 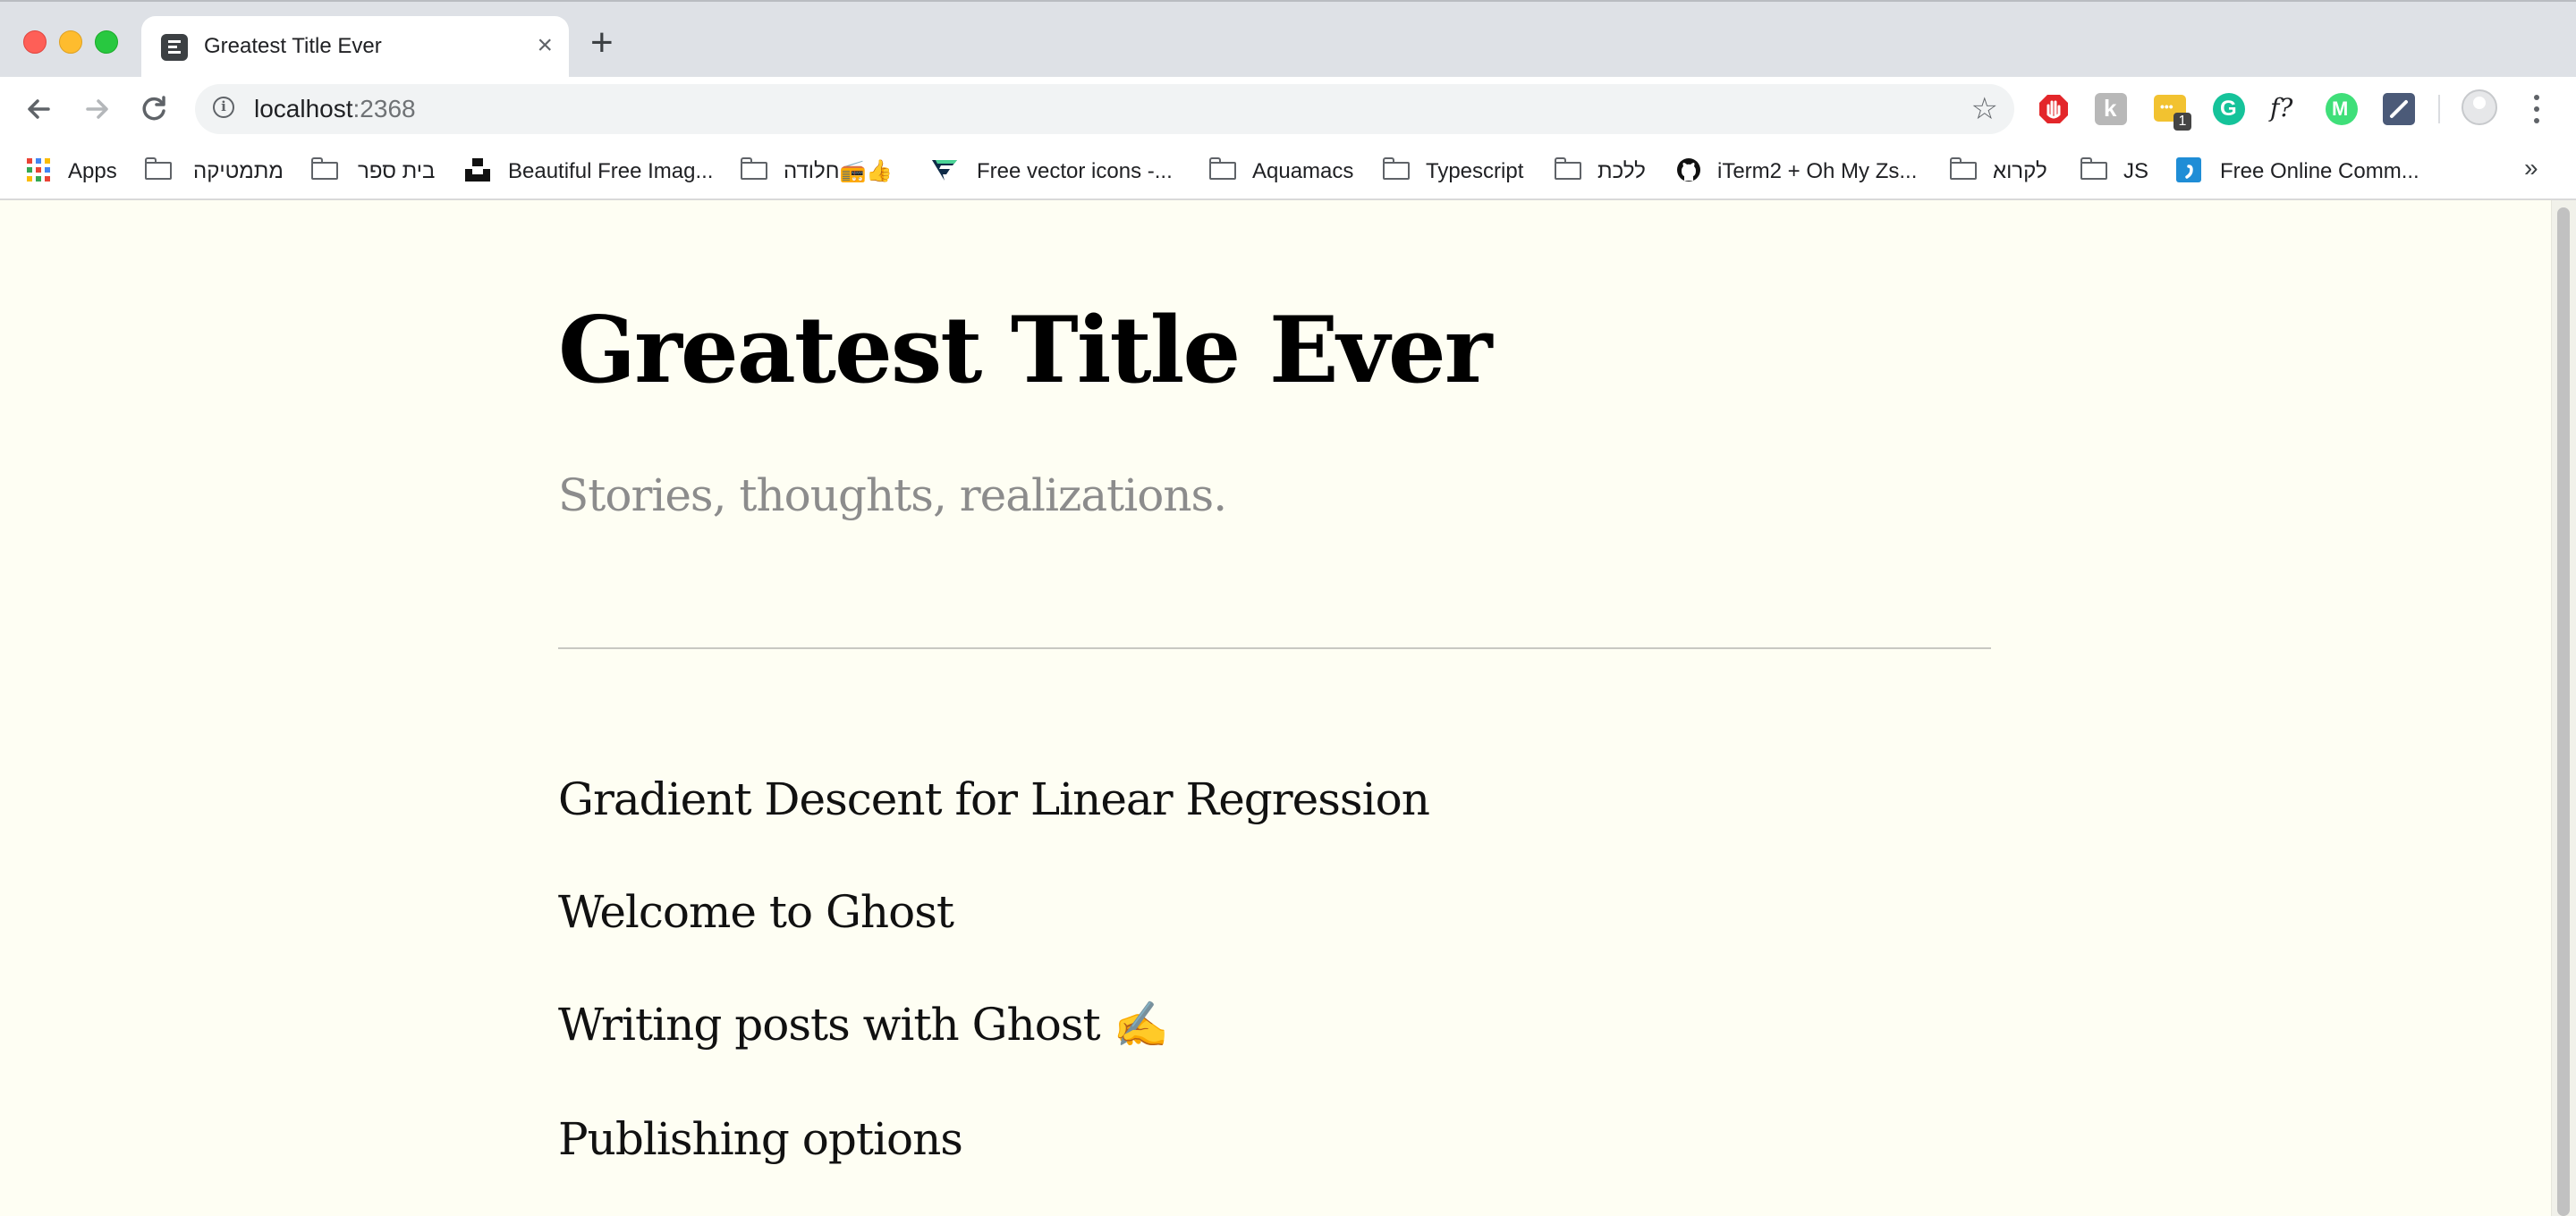 I want to click on ghost-favicon-icon, so click(x=174, y=47).